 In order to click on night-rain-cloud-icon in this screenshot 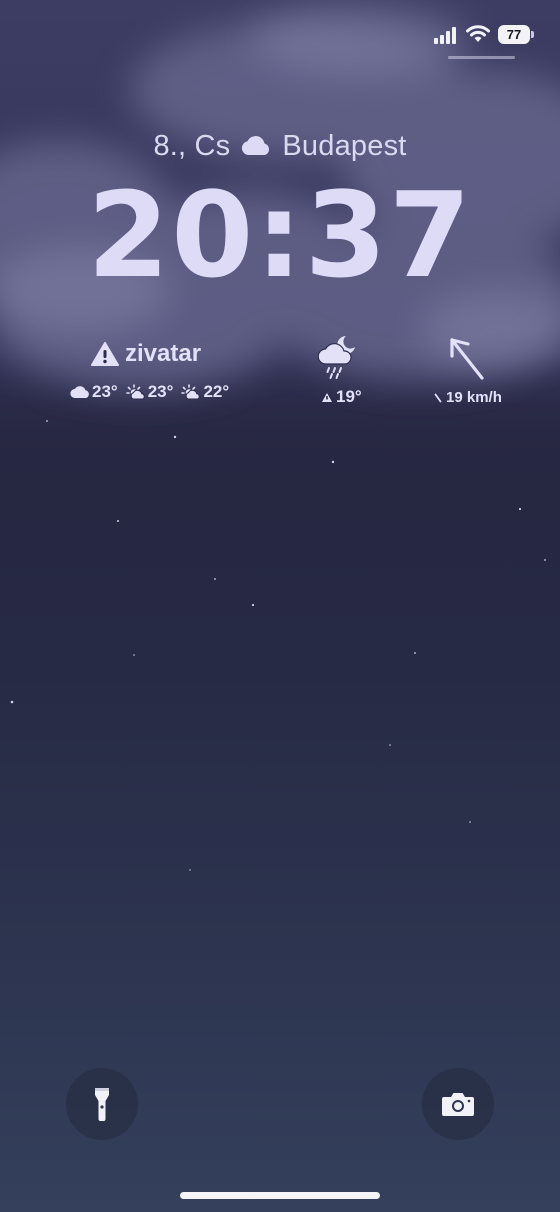, I will do `click(336, 357)`.